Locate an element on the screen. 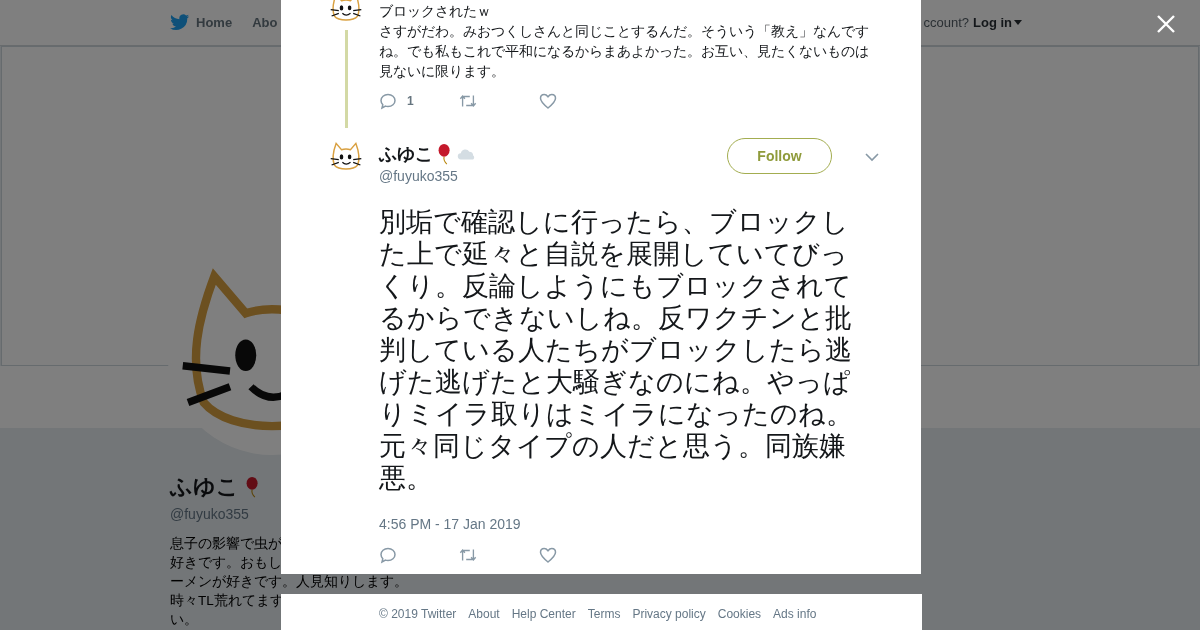 The image size is (1200, 630). login-link: Log in is located at coordinates (997, 22).